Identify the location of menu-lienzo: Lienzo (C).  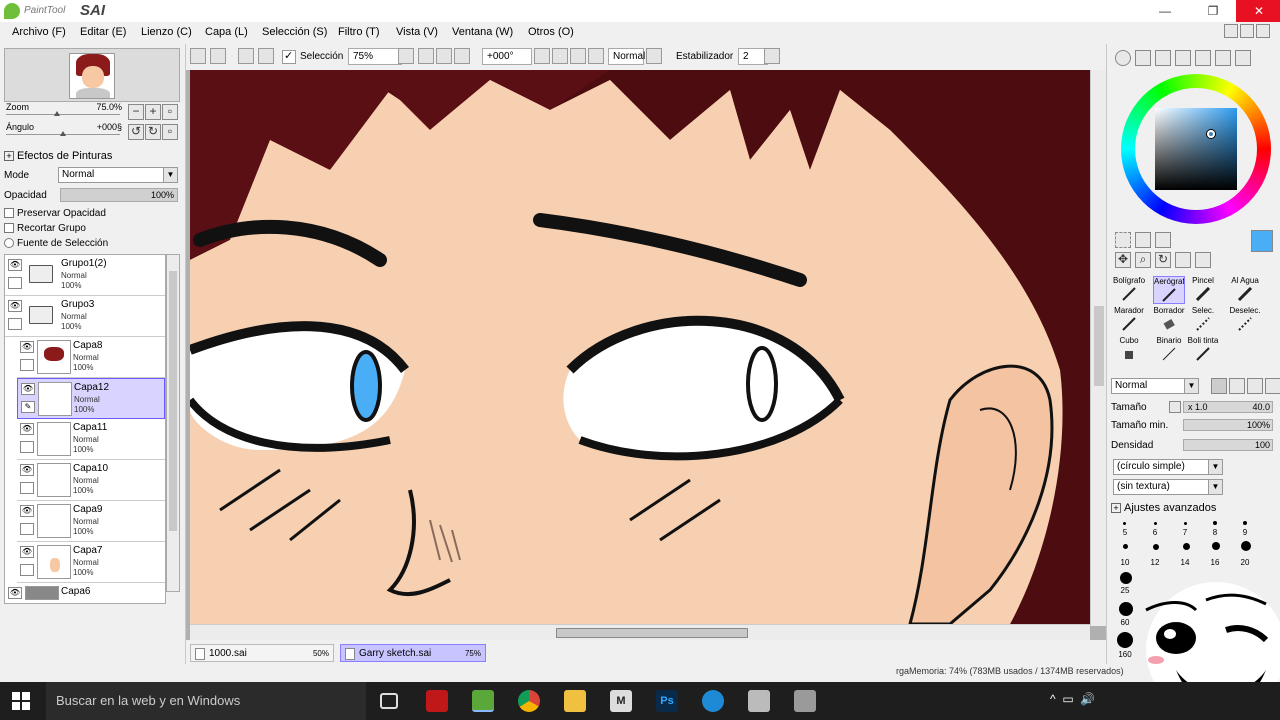
(166, 32).